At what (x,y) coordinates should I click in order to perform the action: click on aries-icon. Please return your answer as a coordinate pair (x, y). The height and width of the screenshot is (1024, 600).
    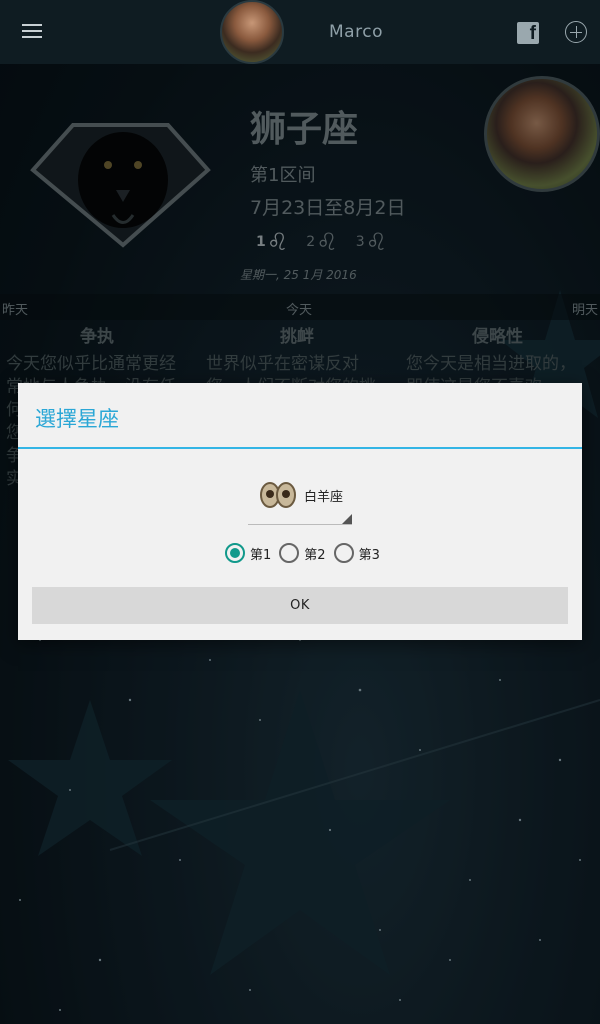
    Looking at the image, I should click on (278, 495).